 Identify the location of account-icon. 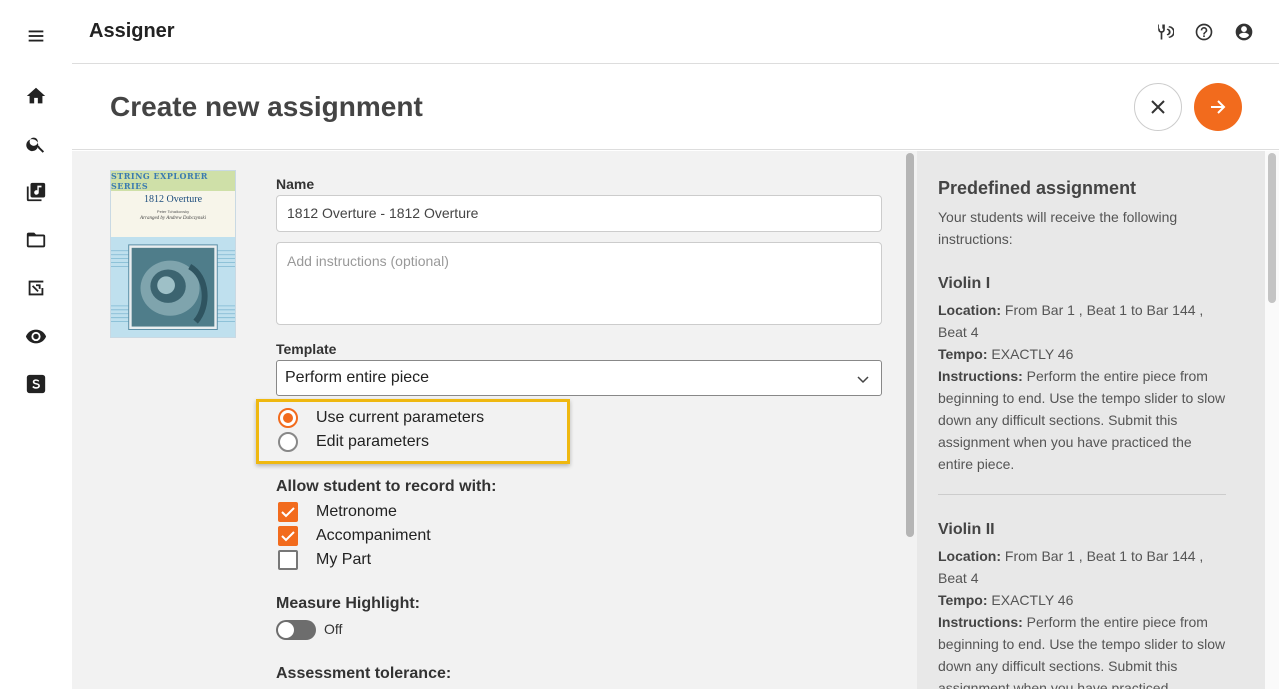
(1244, 32).